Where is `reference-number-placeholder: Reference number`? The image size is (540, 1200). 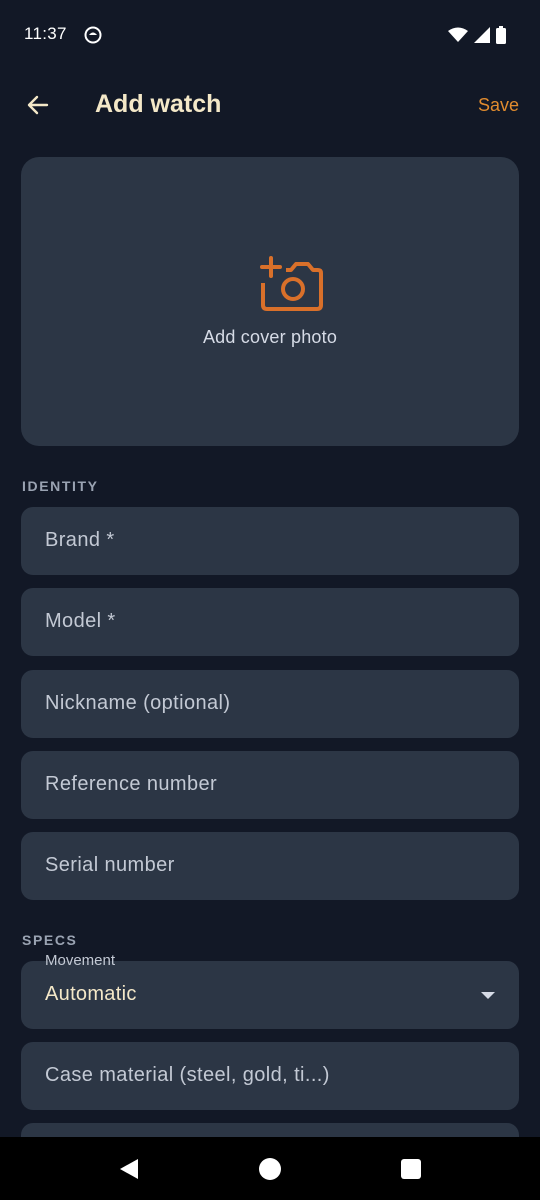 reference-number-placeholder: Reference number is located at coordinates (131, 784).